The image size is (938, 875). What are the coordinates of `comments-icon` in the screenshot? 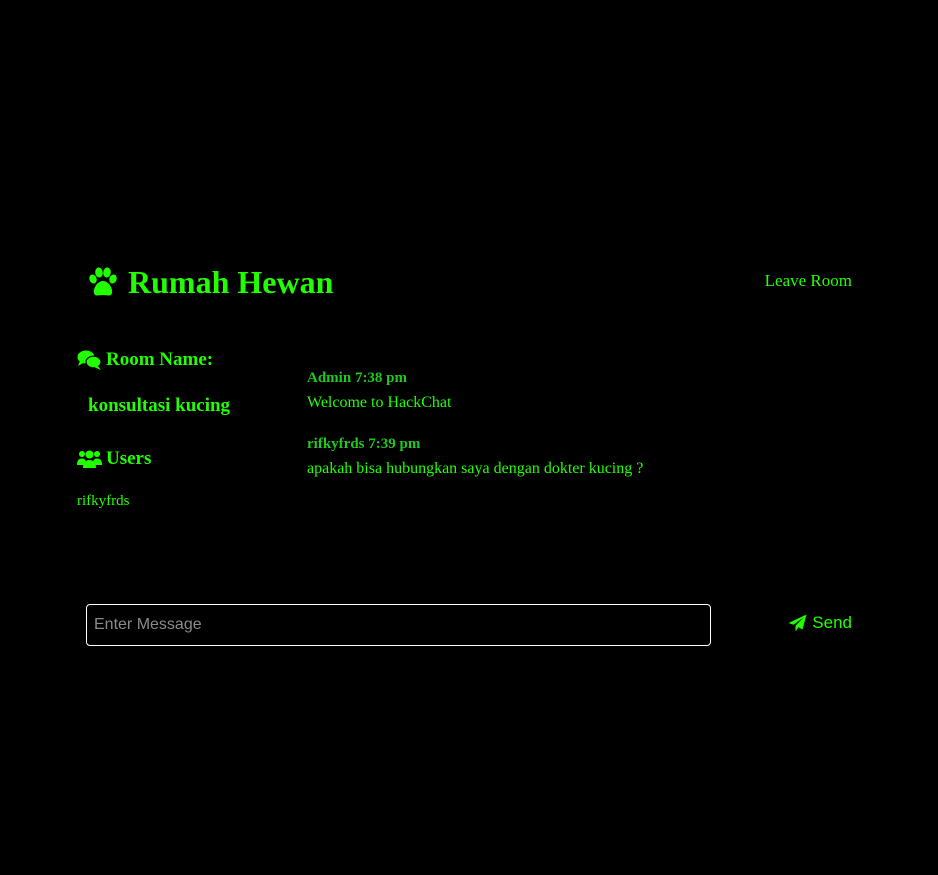 It's located at (89, 360).